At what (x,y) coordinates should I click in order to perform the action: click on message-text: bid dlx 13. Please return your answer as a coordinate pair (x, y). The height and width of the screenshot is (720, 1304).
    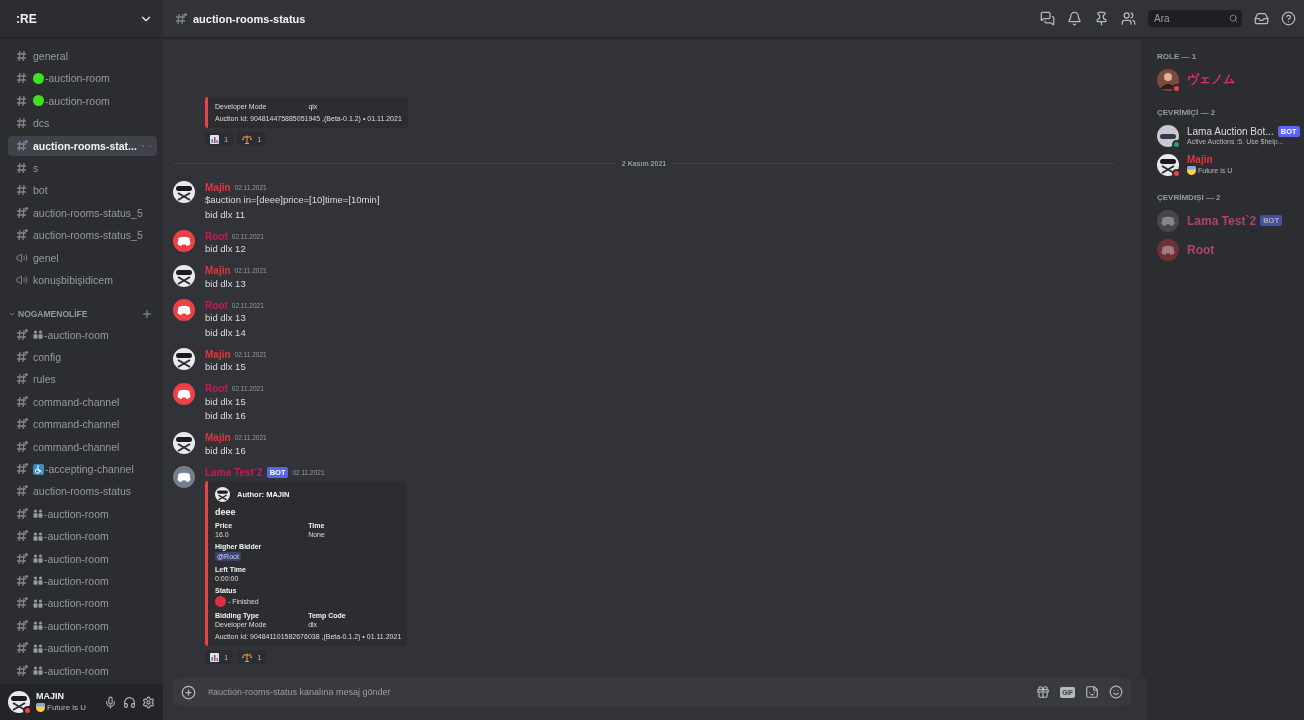
    Looking at the image, I should click on (226, 318).